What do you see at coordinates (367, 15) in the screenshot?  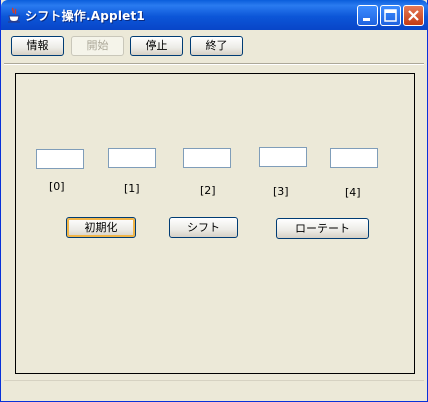 I see `minimize-button` at bounding box center [367, 15].